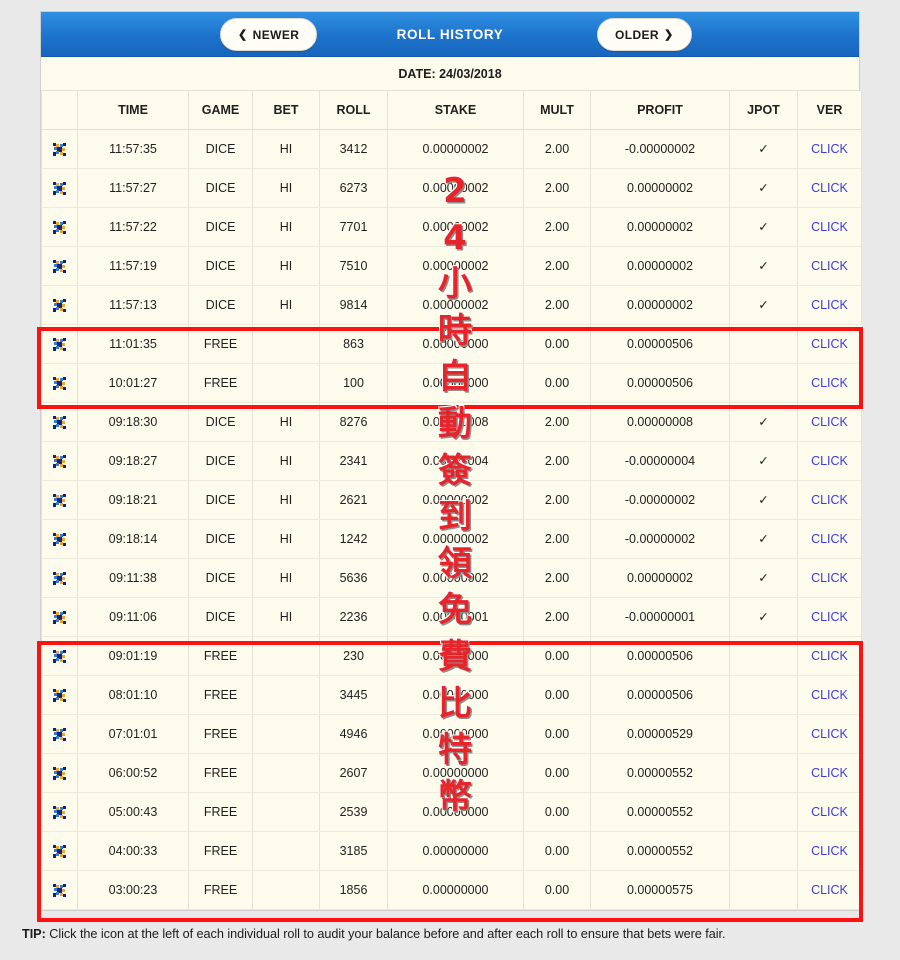 The width and height of the screenshot is (900, 960). I want to click on cell-mult: 2.00, so click(557, 187).